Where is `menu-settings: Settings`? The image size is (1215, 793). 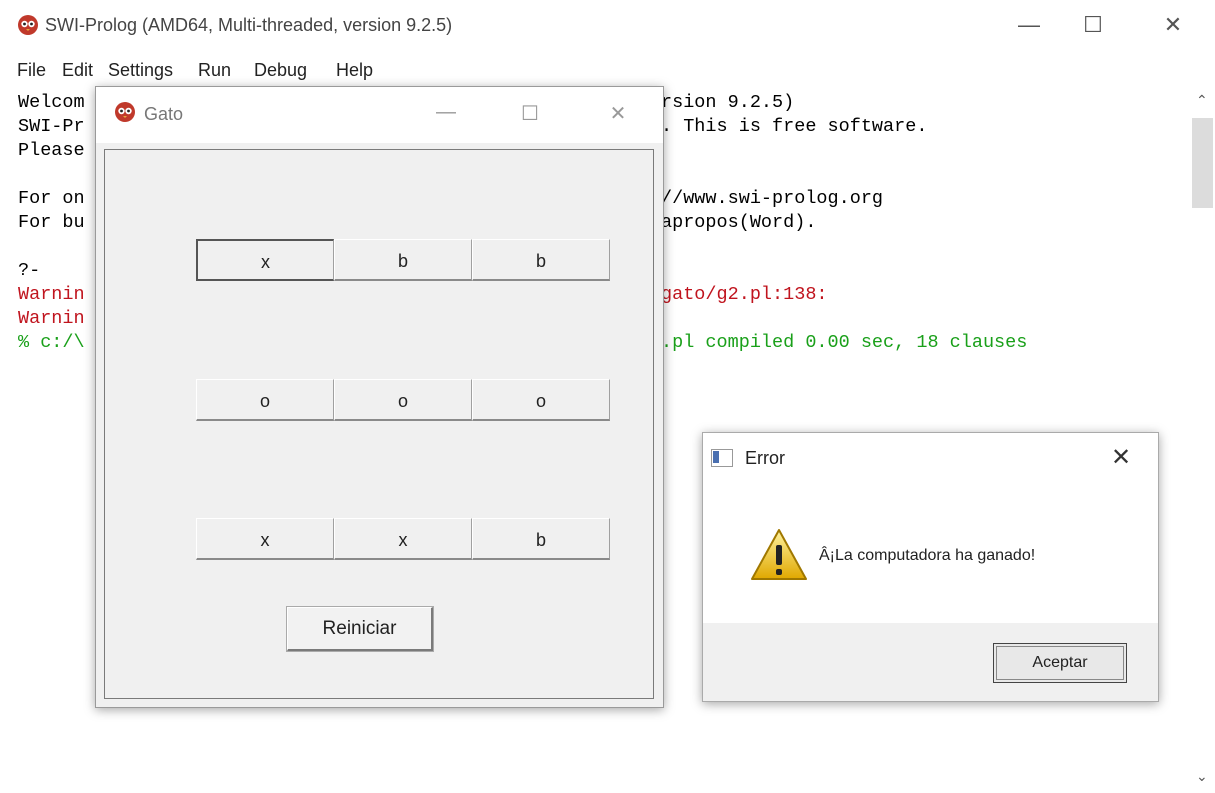
menu-settings: Settings is located at coordinates (140, 70).